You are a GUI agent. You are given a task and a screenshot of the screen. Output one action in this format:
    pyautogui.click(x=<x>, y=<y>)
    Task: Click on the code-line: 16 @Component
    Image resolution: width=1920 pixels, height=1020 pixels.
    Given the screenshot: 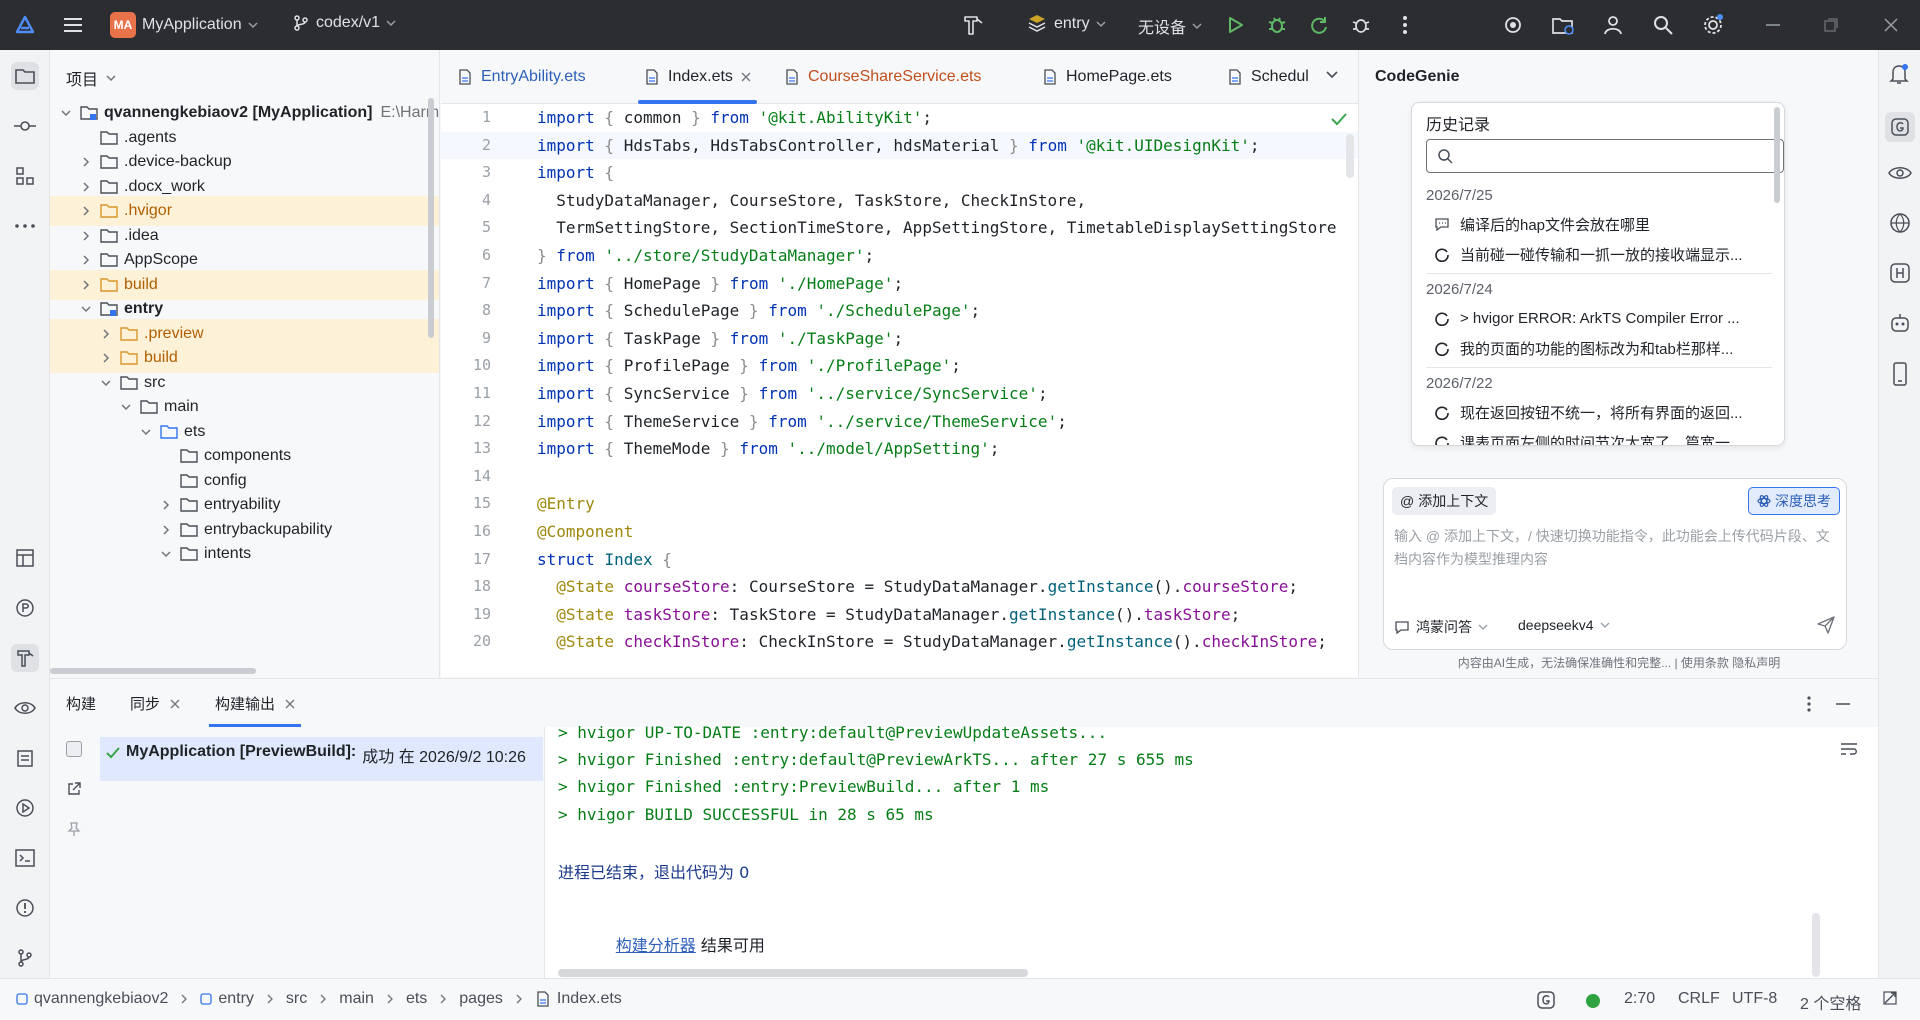 What is the action you would take?
    pyautogui.click(x=899, y=531)
    